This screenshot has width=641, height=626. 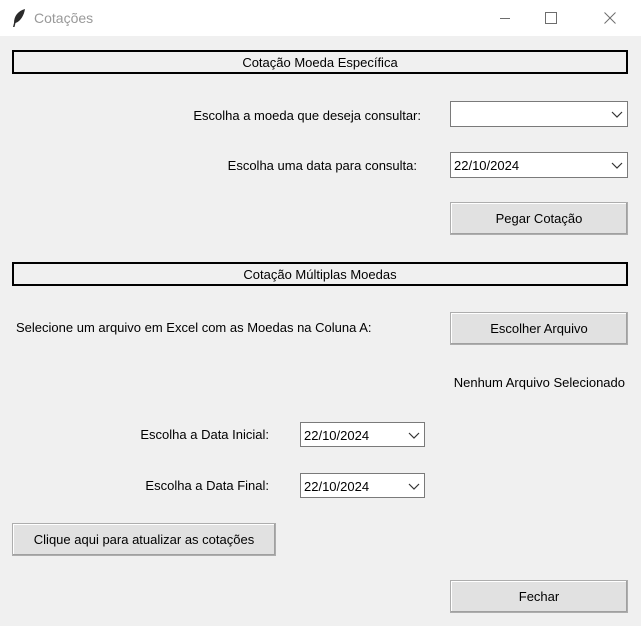 What do you see at coordinates (19, 18) in the screenshot?
I see `feather-icon` at bounding box center [19, 18].